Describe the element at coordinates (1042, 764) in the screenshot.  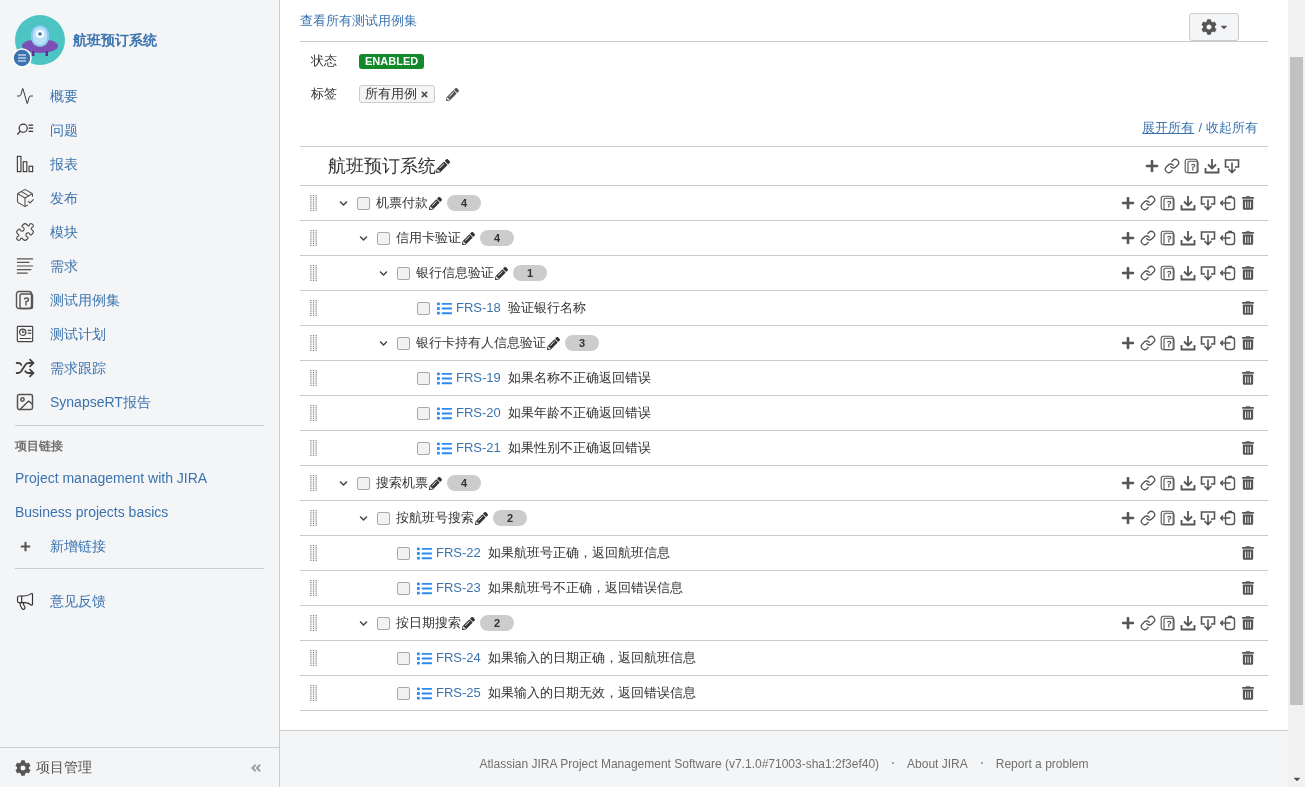
I see `footer-link: Report a problem` at that location.